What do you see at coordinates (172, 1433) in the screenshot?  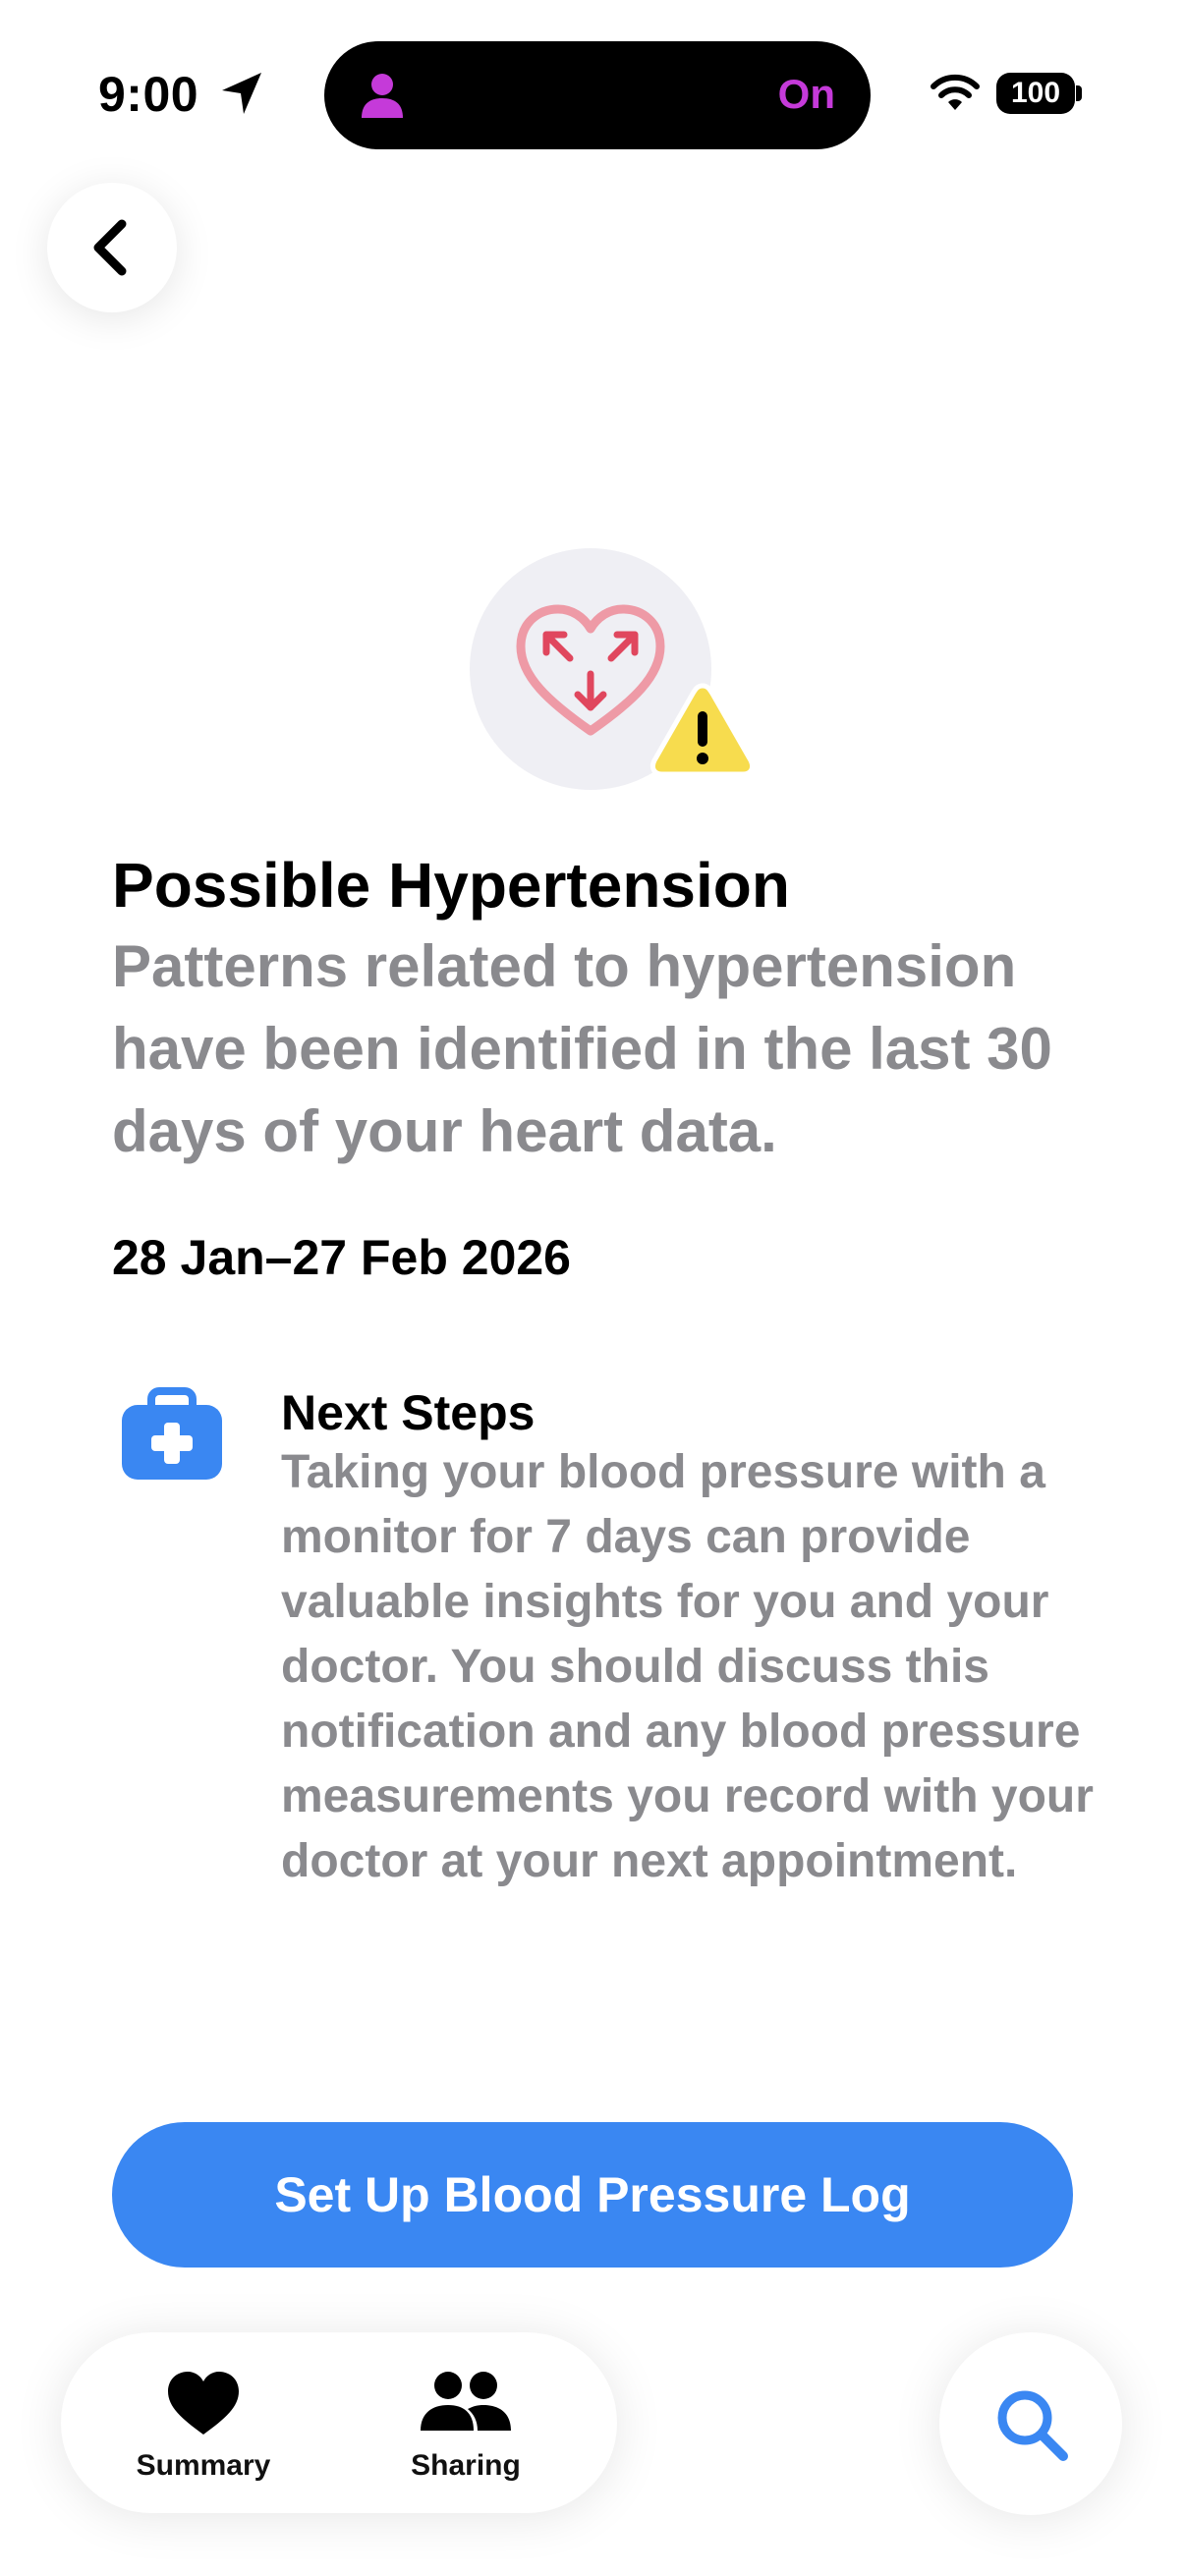 I see `medical-bag-icon` at bounding box center [172, 1433].